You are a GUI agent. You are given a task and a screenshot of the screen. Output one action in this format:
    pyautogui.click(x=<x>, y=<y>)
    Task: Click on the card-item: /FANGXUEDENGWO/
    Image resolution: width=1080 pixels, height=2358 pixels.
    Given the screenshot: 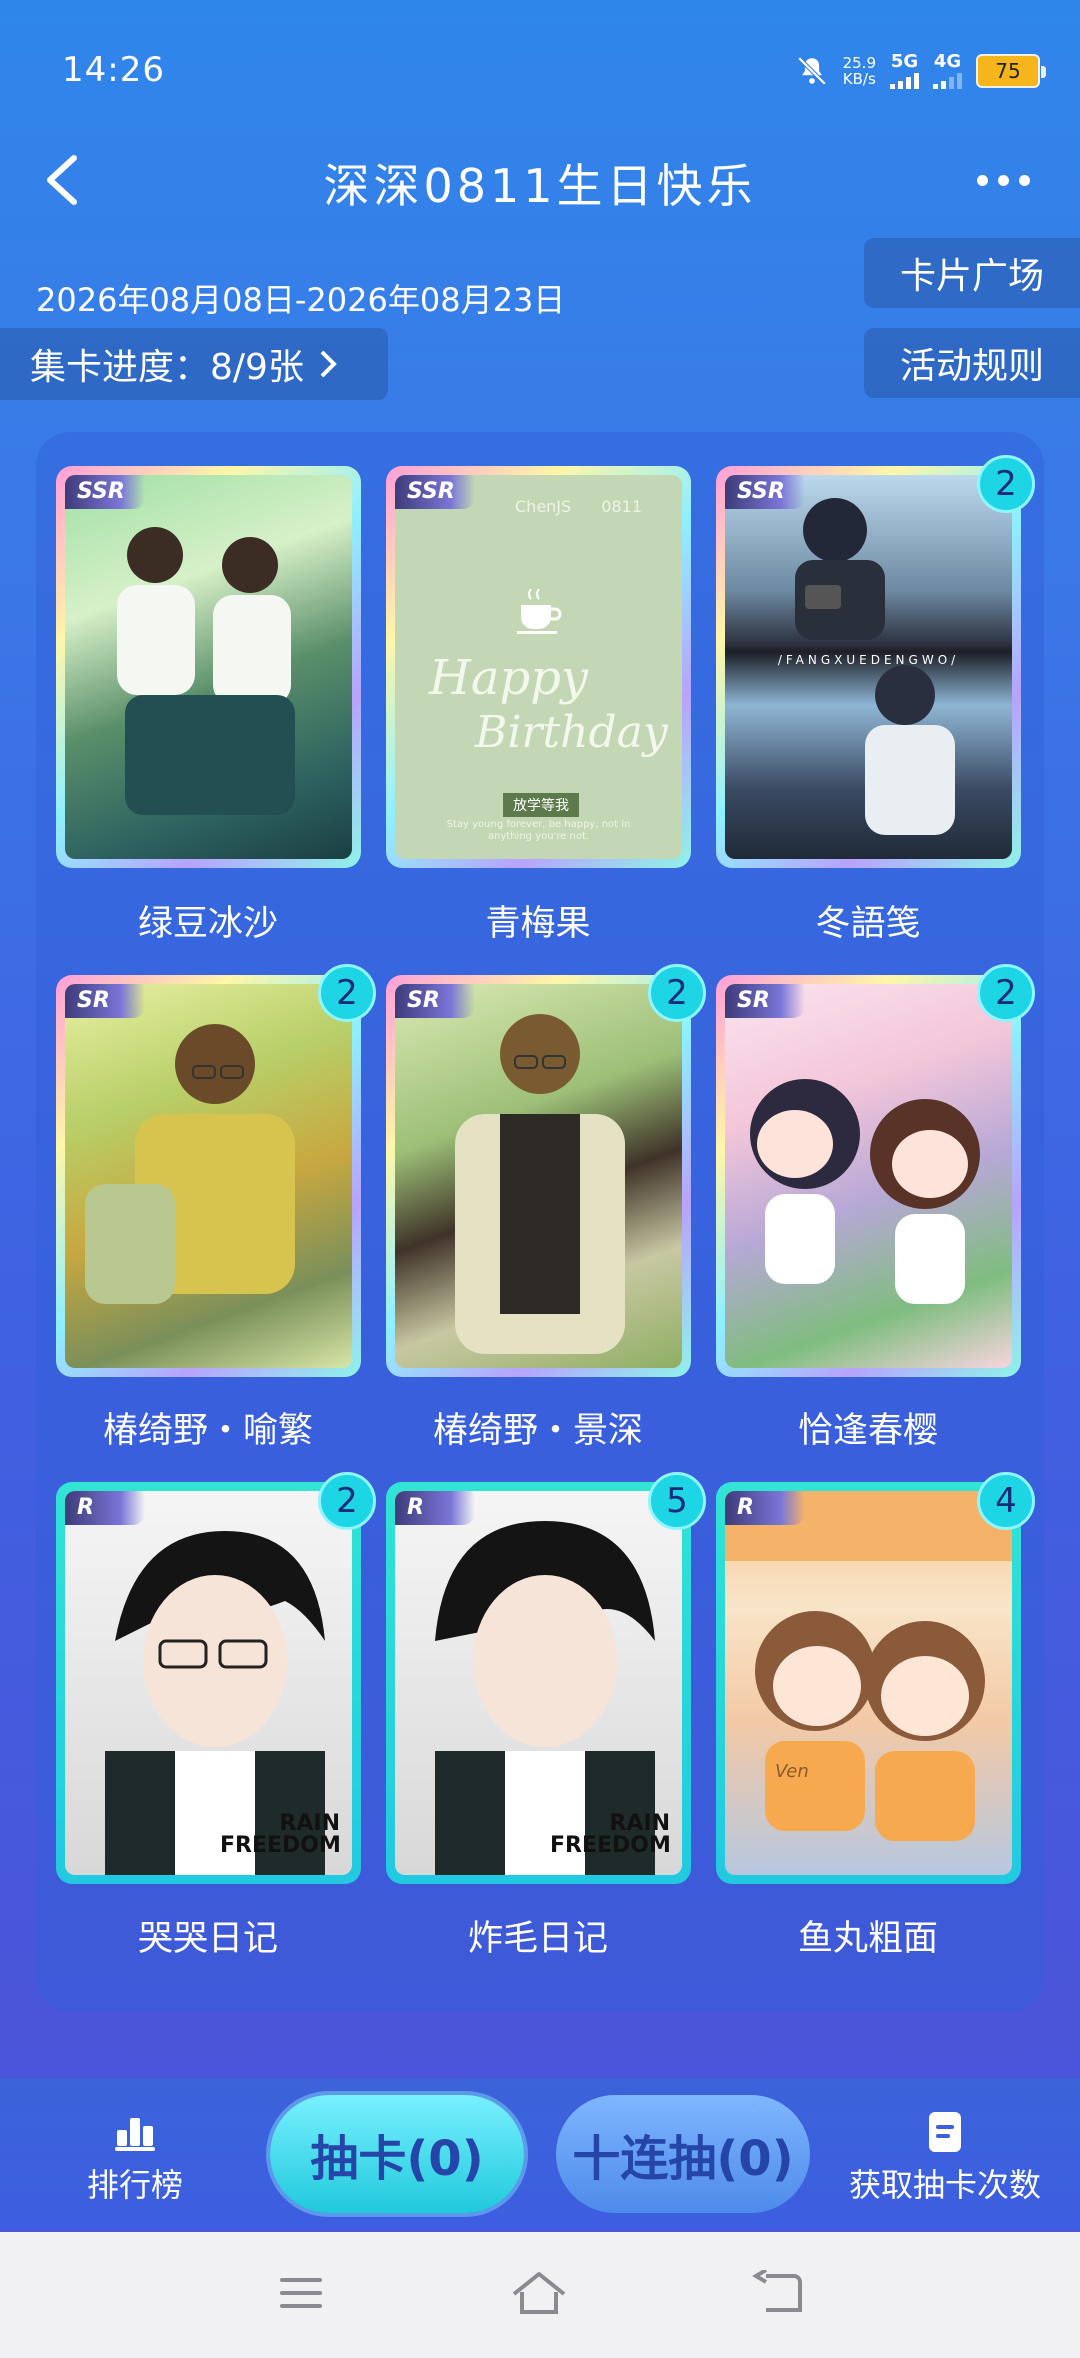 What is the action you would take?
    pyautogui.click(x=868, y=667)
    